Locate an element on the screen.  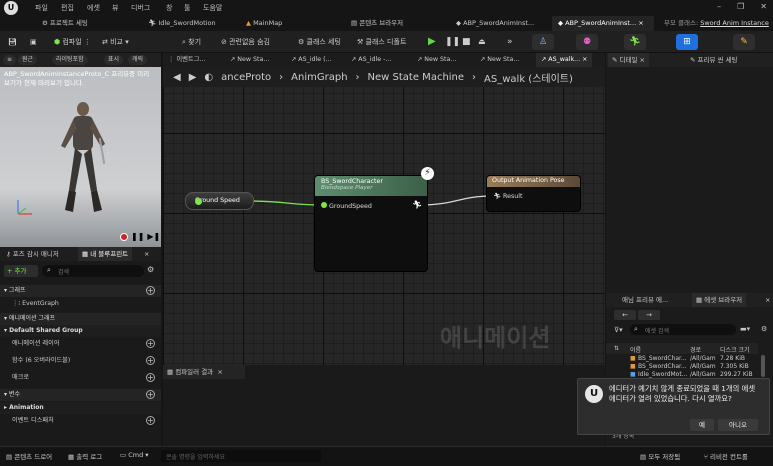
cmd-button: ▭ Cmd ▾ is located at coordinates (134, 455).